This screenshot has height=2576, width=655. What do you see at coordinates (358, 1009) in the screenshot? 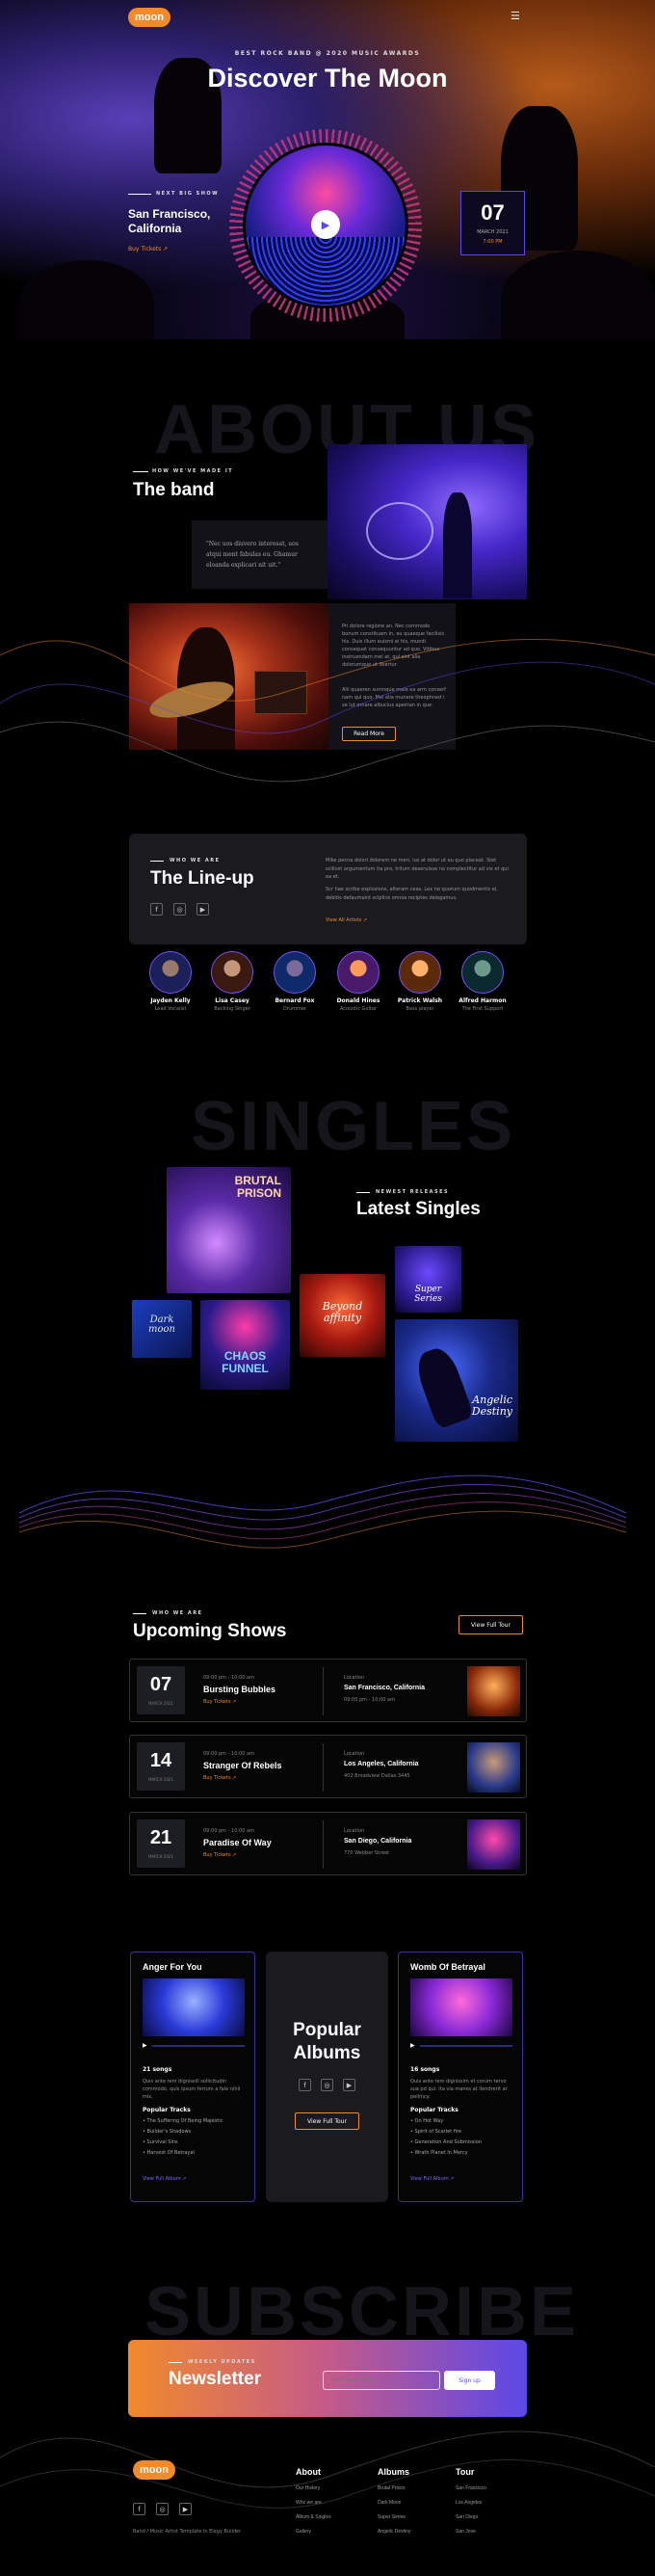
I see `member-role: Acoustic Guitar` at bounding box center [358, 1009].